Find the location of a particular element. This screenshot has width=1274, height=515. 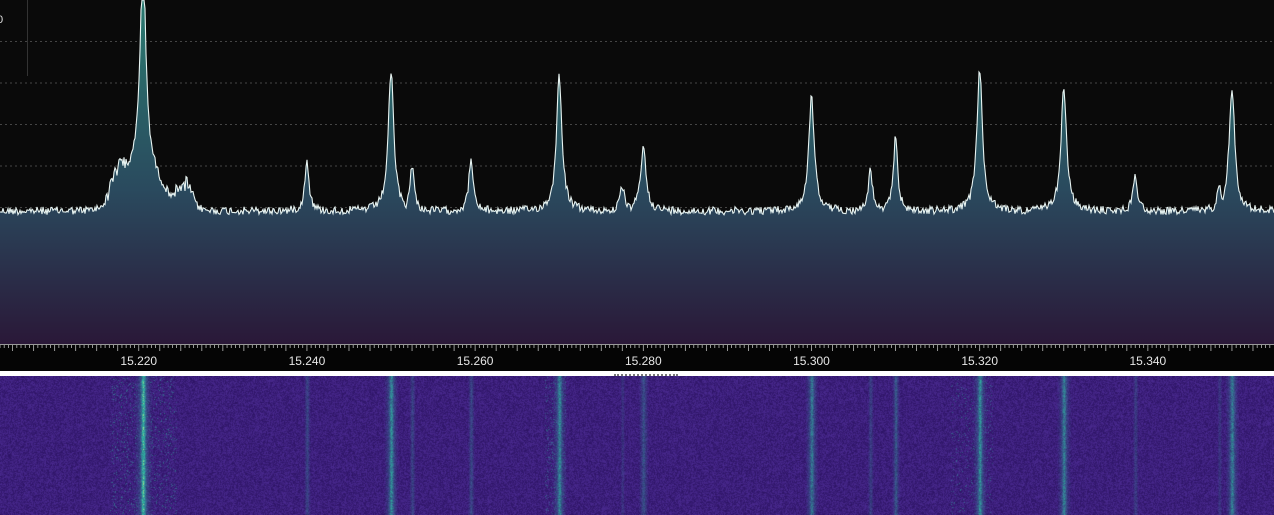

frequency-label: 15.280 is located at coordinates (643, 361).